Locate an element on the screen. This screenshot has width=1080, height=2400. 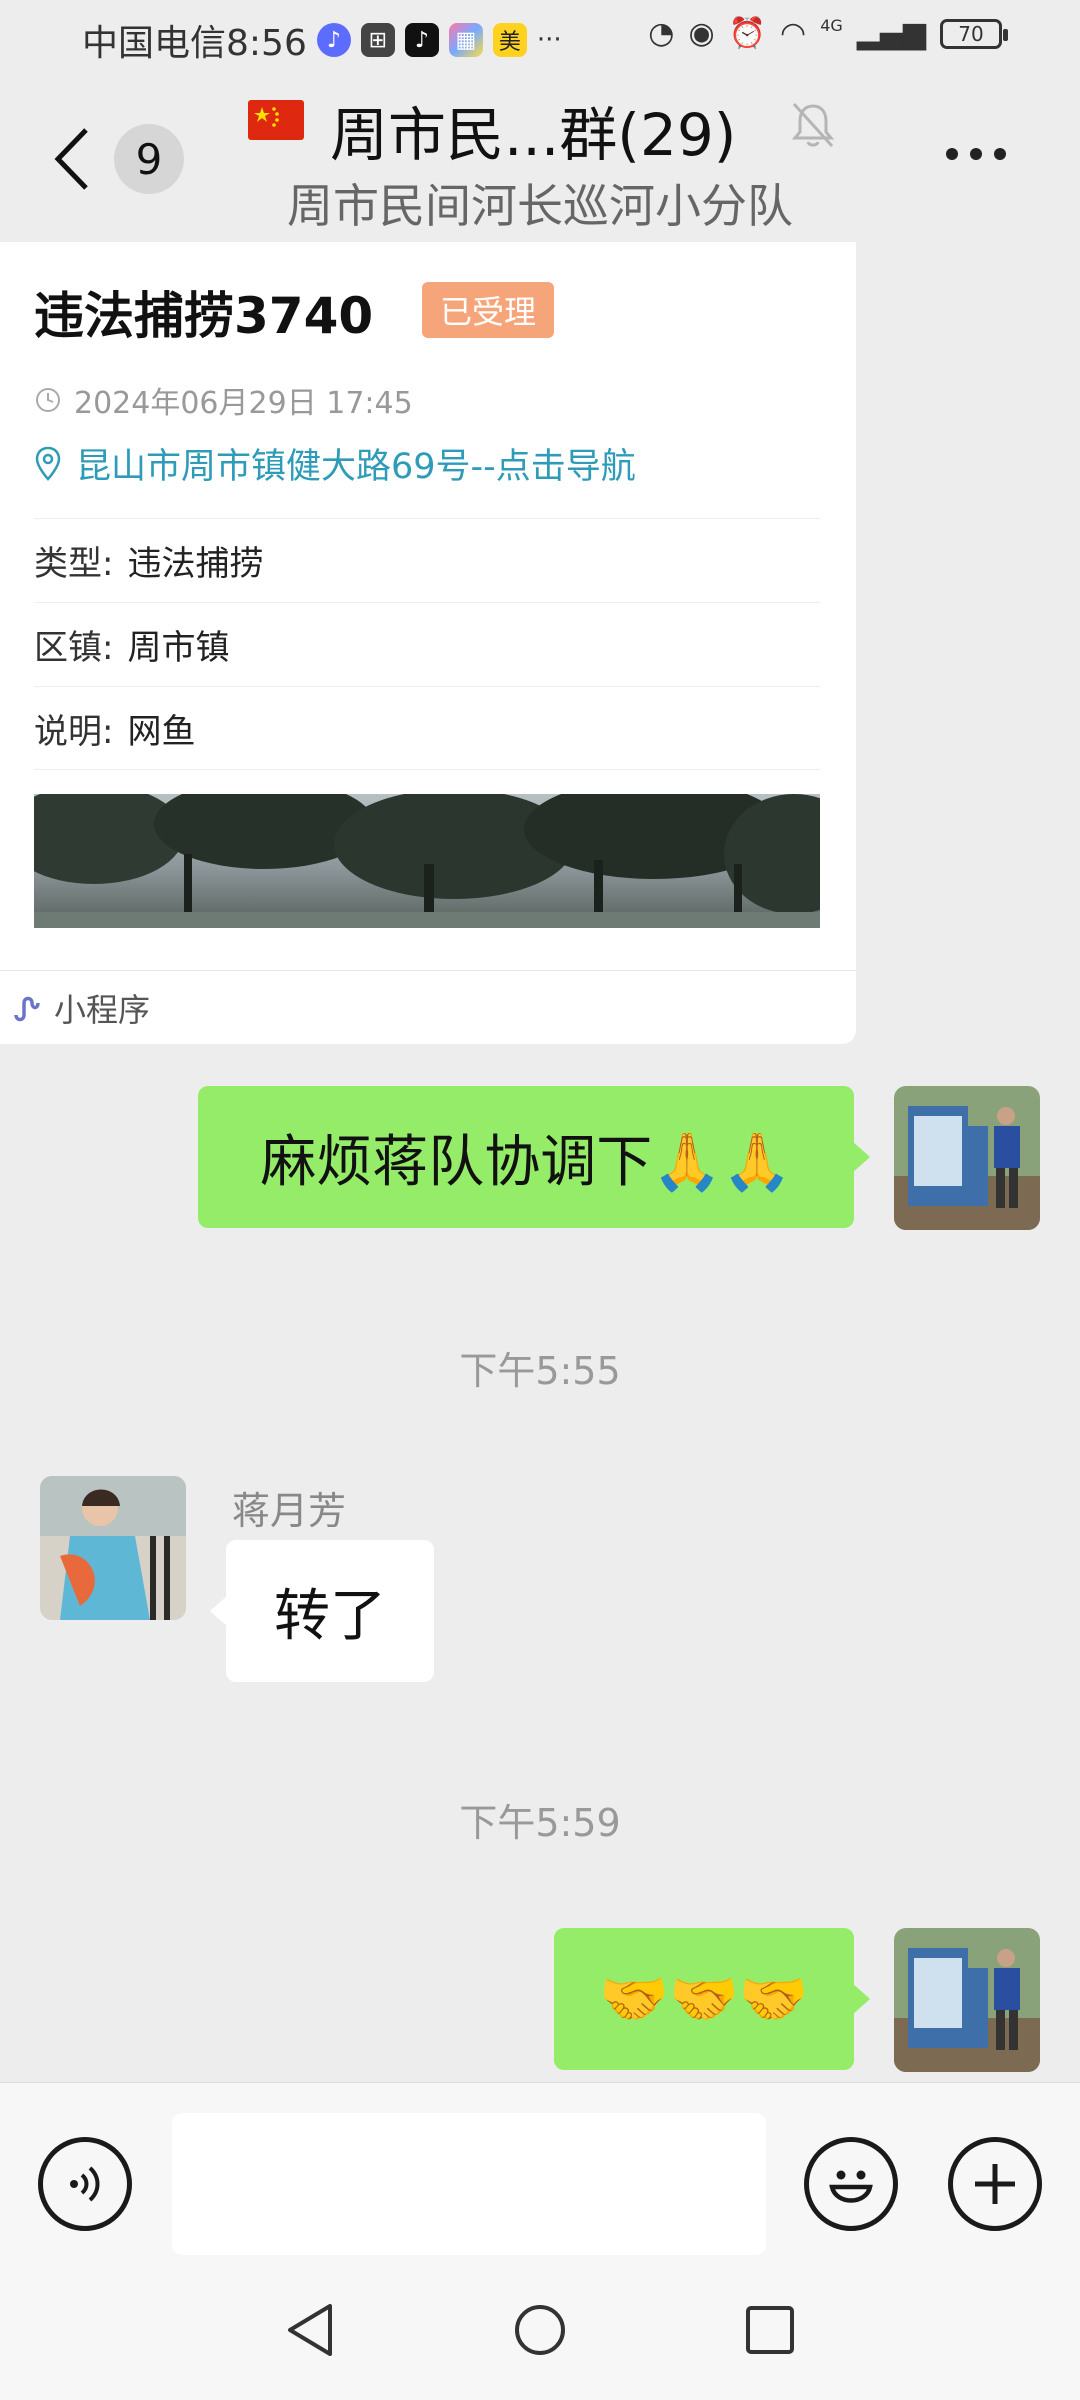
voice-icon is located at coordinates (85, 2184).